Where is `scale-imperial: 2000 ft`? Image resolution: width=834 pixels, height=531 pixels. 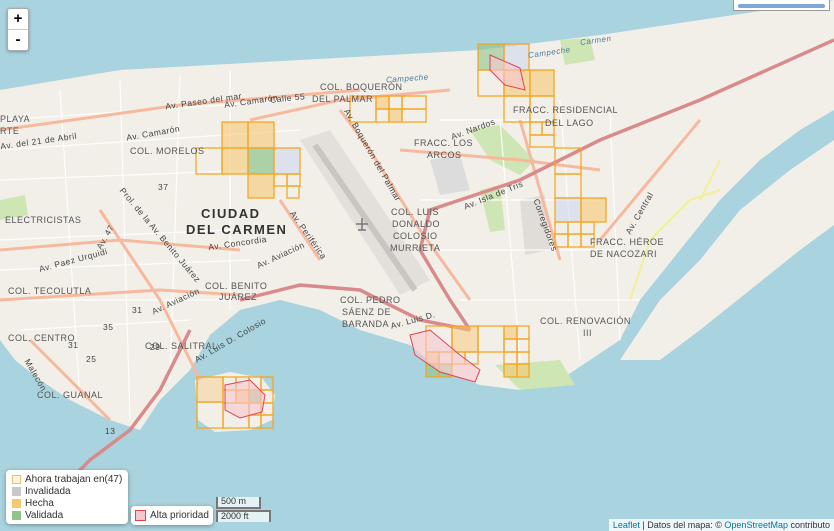
scale-imperial: 2000 ft is located at coordinates (243, 516).